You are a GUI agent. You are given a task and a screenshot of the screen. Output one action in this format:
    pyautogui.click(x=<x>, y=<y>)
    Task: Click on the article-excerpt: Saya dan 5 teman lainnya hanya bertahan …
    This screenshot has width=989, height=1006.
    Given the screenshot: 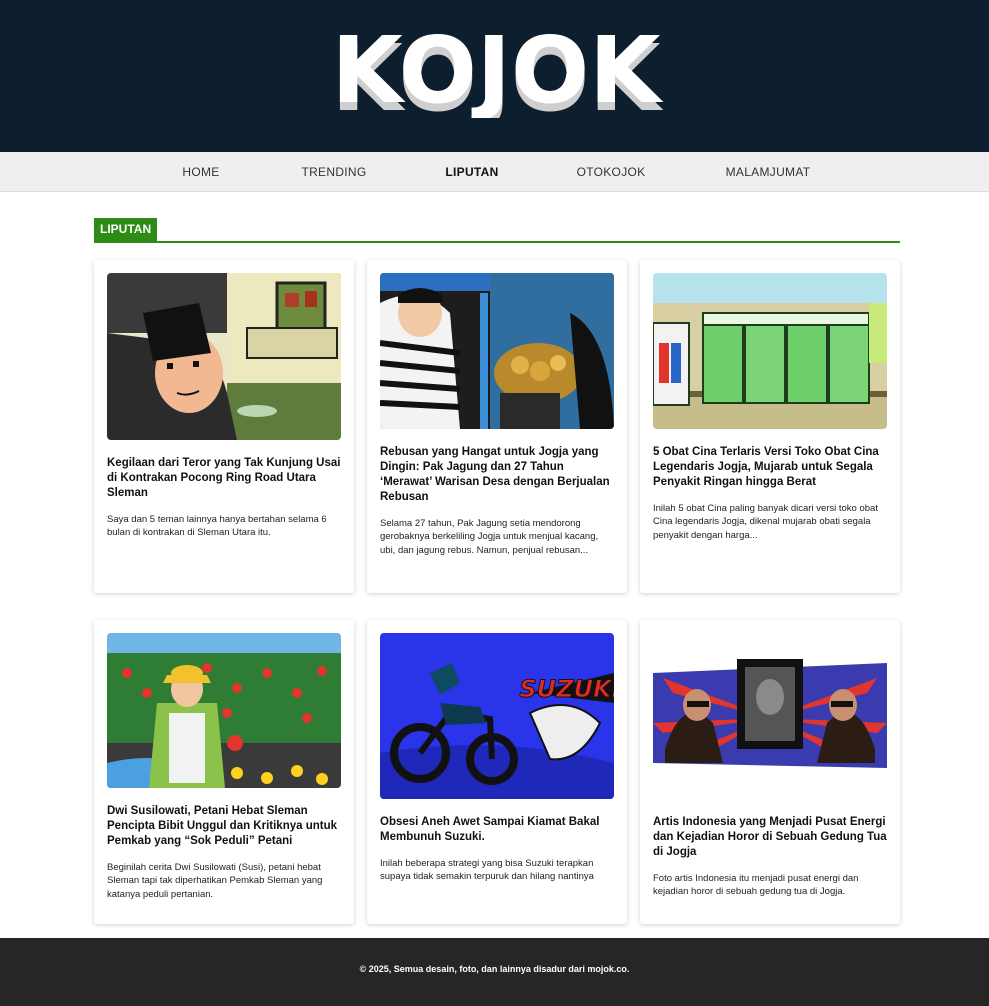 What is the action you would take?
    pyautogui.click(x=217, y=526)
    